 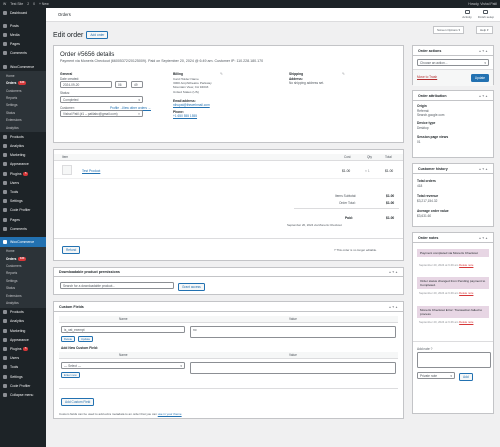 I want to click on site-name-link: Test Site, so click(x=16, y=4).